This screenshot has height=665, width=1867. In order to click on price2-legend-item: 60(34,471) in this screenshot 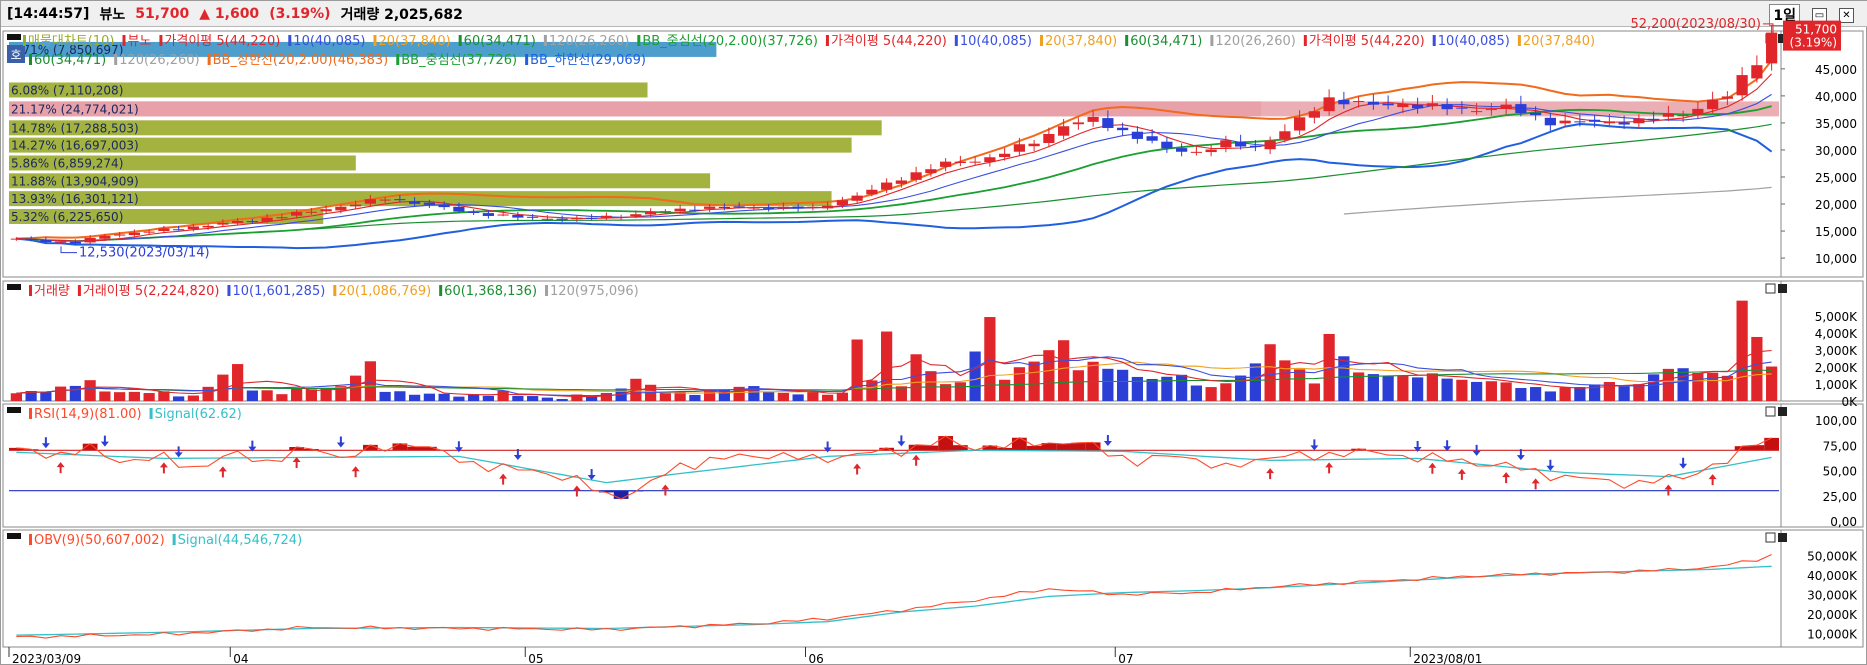, I will do `click(70, 60)`.